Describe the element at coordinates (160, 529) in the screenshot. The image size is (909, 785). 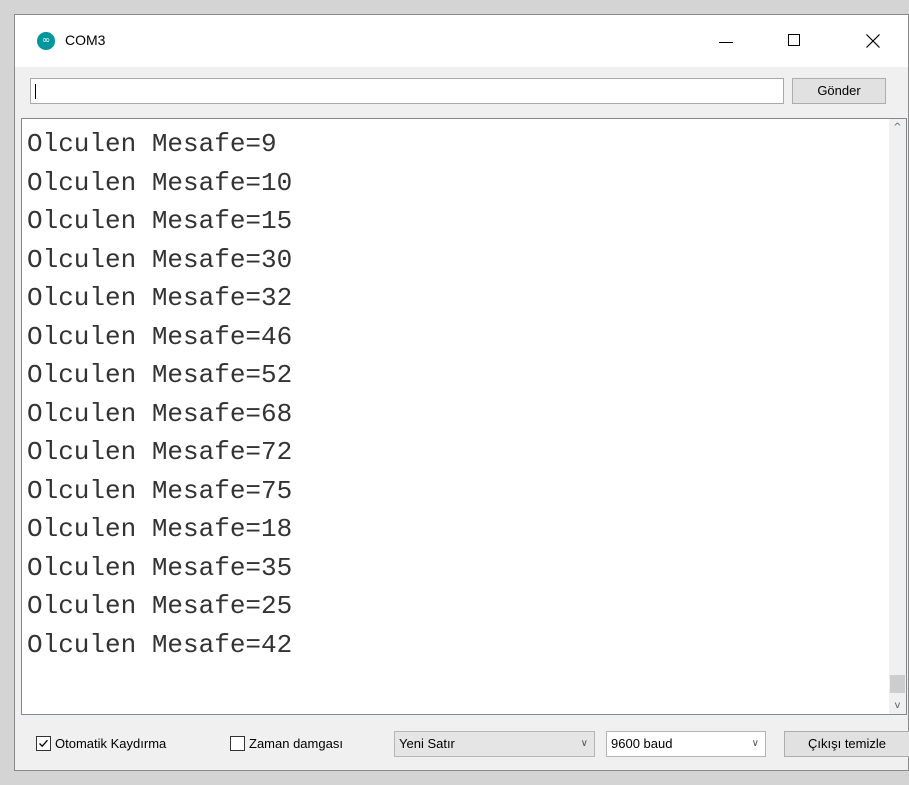
I see `output-line: Olculen Mesafe=18` at that location.